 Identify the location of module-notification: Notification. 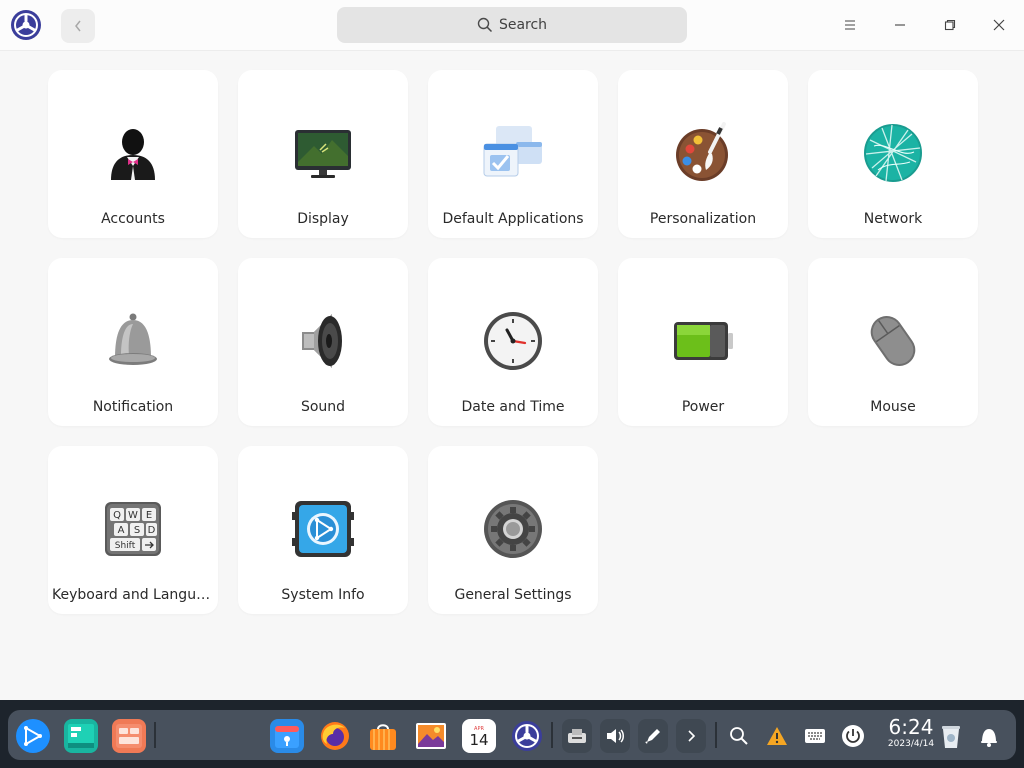
(133, 342).